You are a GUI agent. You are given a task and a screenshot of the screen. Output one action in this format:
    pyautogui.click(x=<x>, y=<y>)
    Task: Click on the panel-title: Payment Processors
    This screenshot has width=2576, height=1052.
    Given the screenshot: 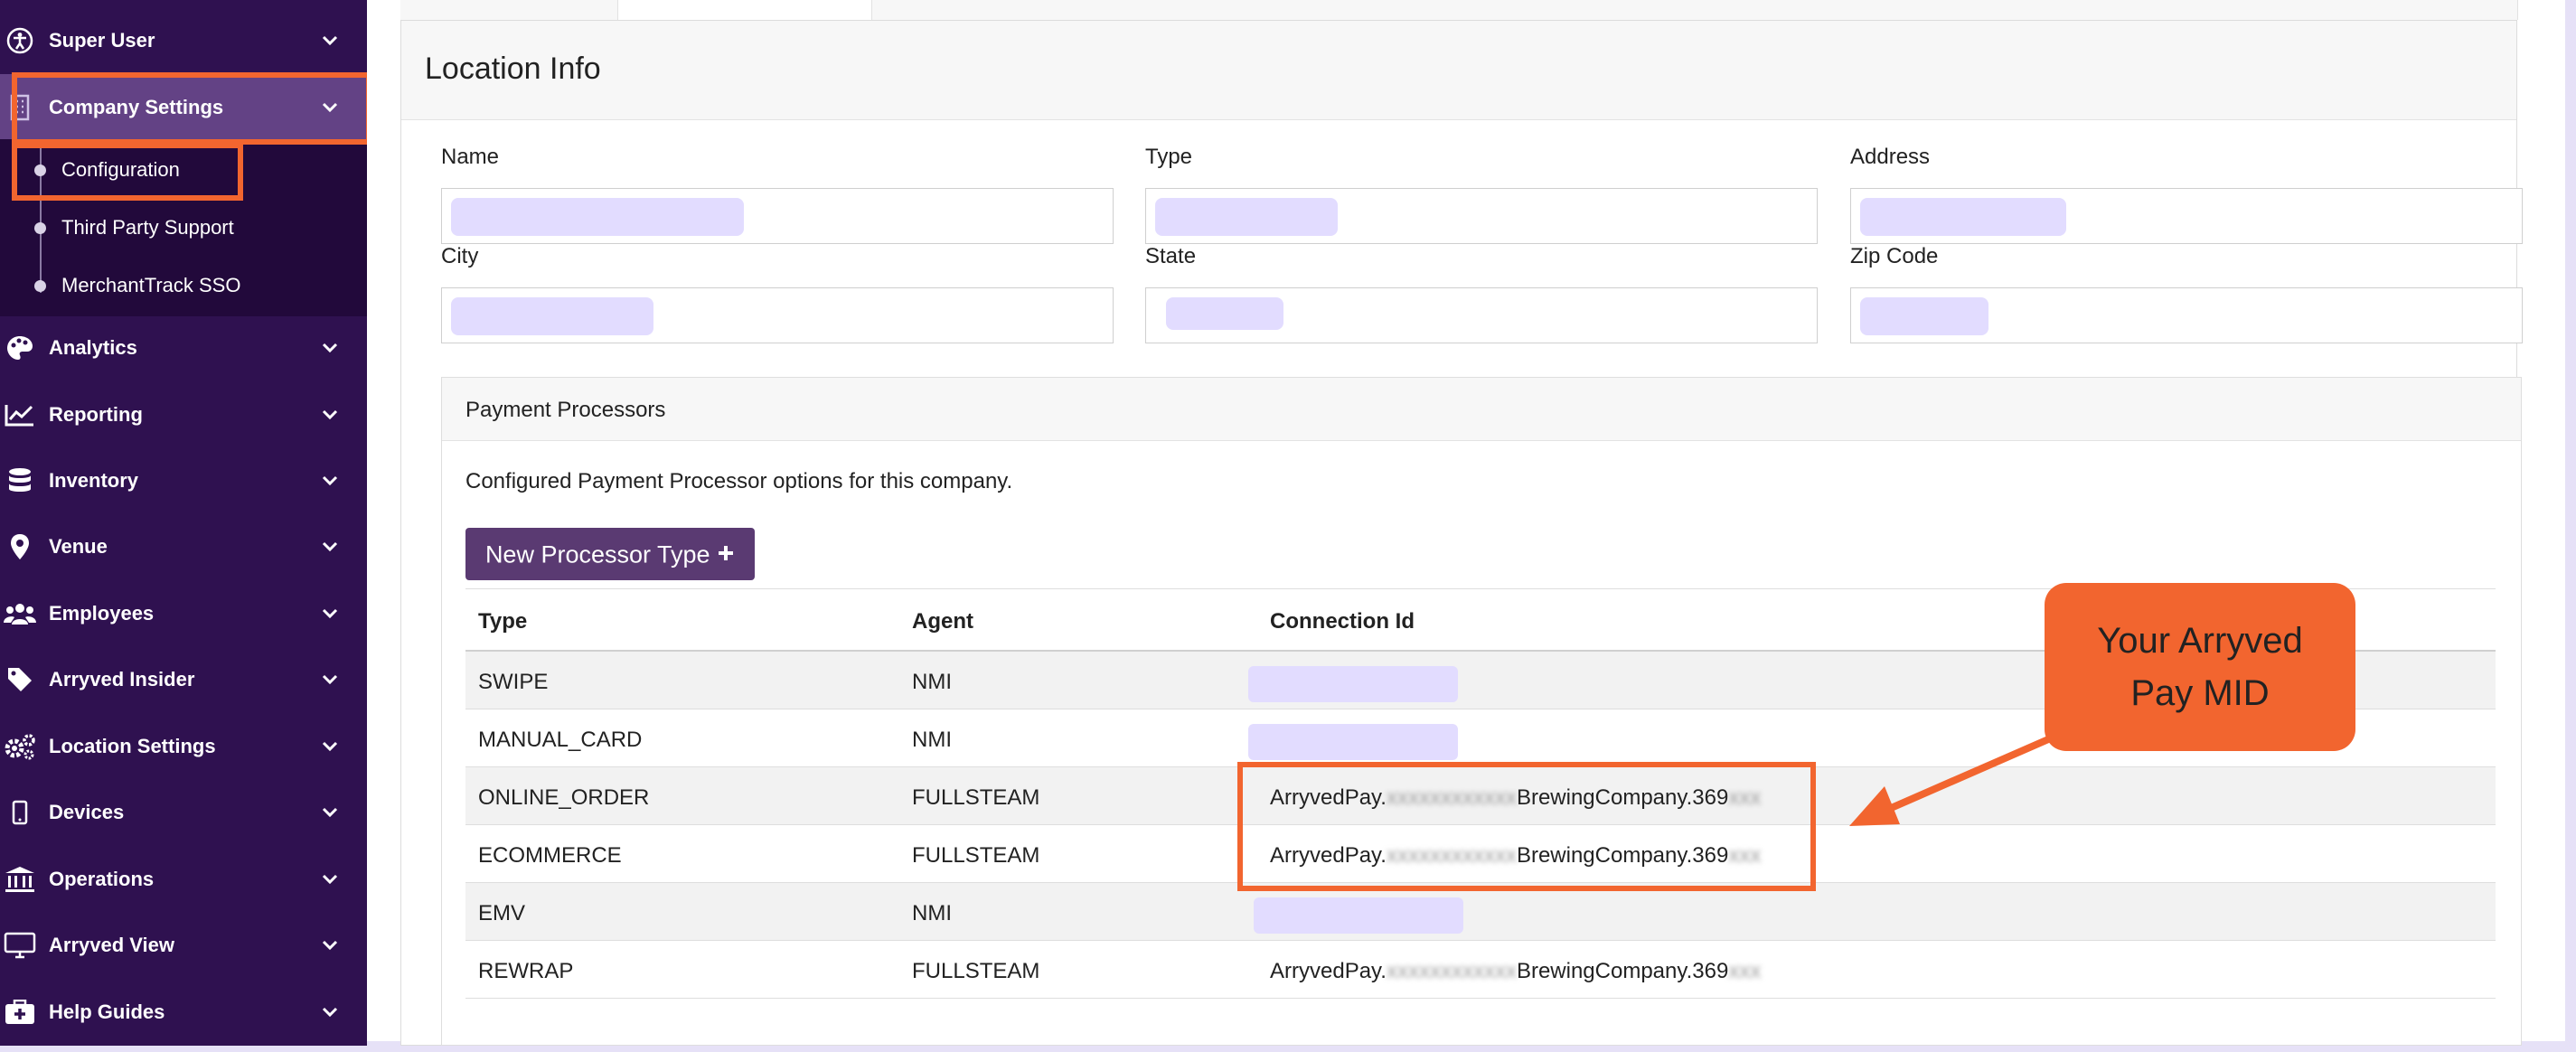 What is the action you would take?
    pyautogui.click(x=565, y=410)
    